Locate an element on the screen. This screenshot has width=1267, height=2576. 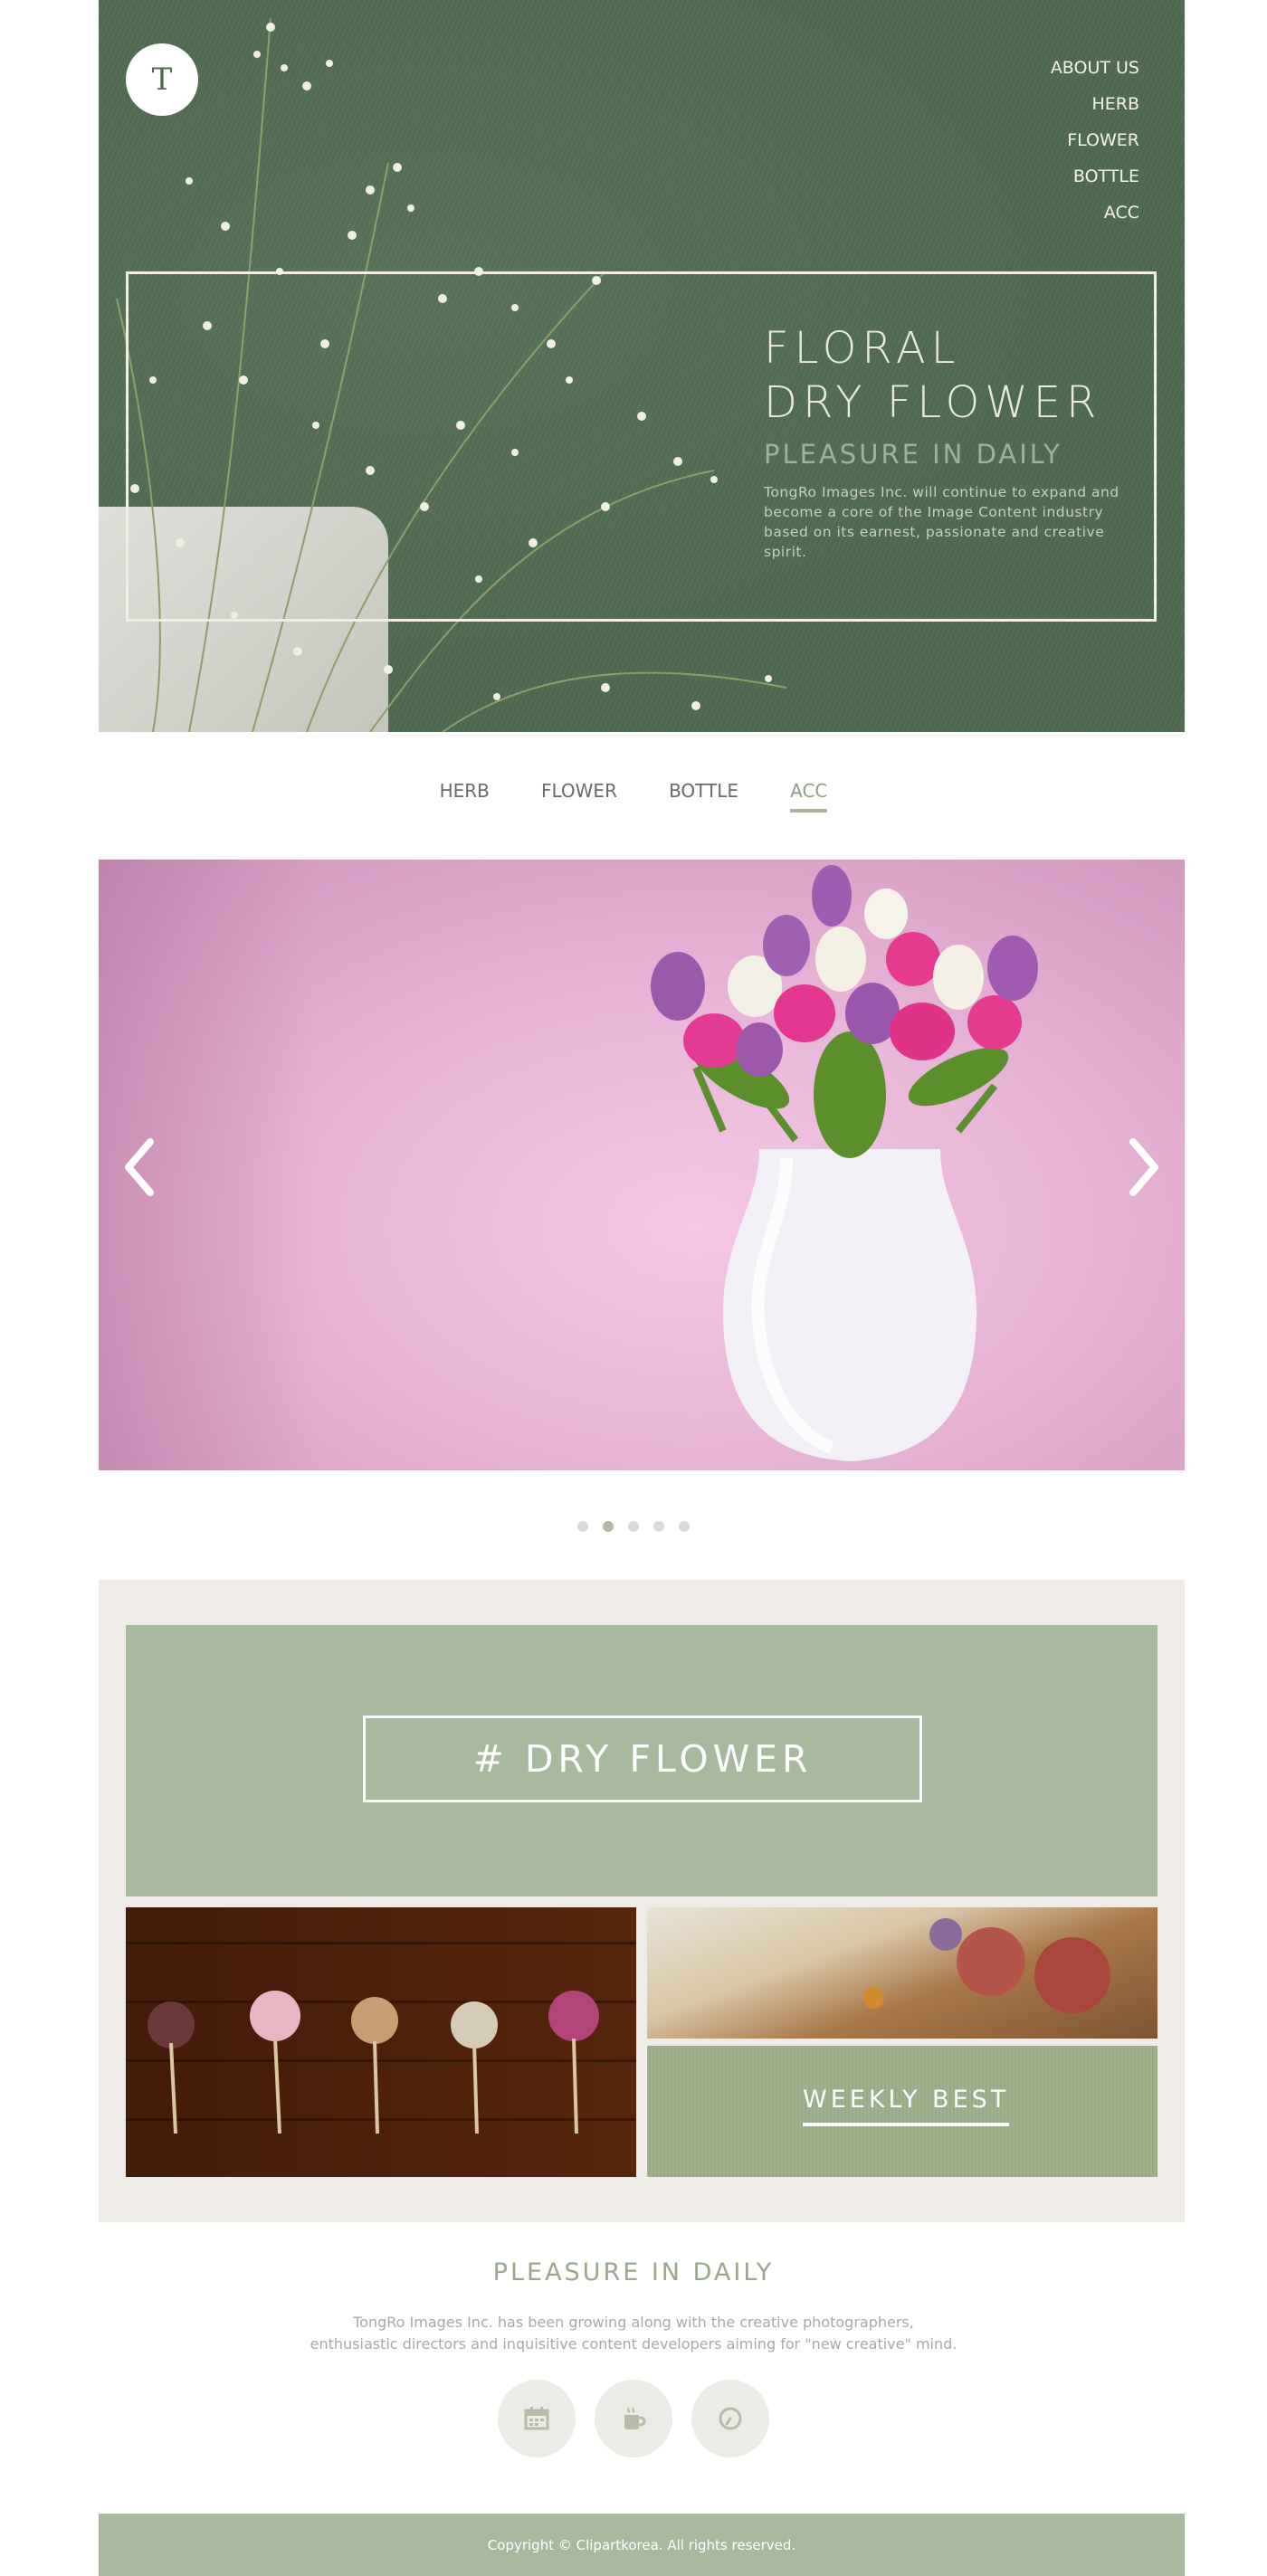
dried-bouquets-photo is located at coordinates (381, 2042).